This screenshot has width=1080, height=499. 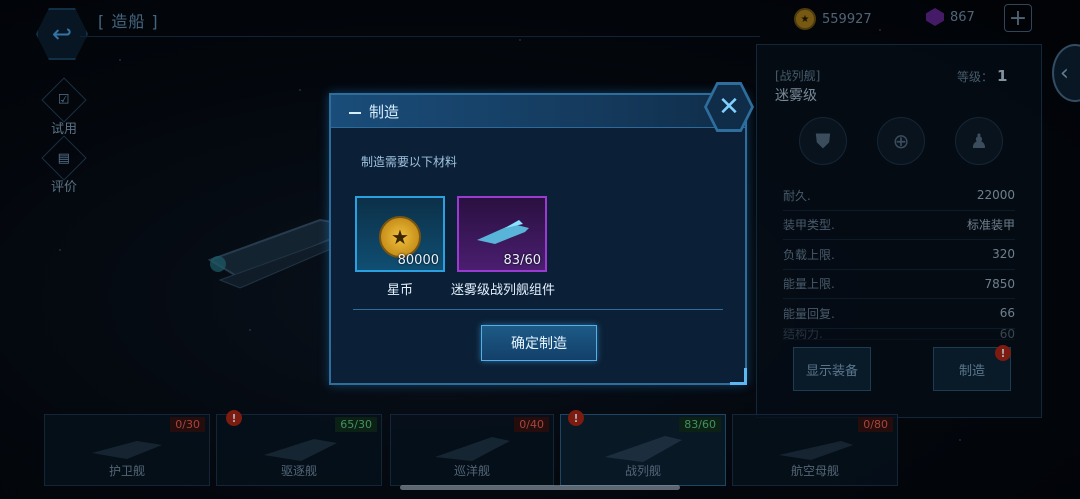 What do you see at coordinates (400, 237) in the screenshot?
I see `star-coin-icon: ★` at bounding box center [400, 237].